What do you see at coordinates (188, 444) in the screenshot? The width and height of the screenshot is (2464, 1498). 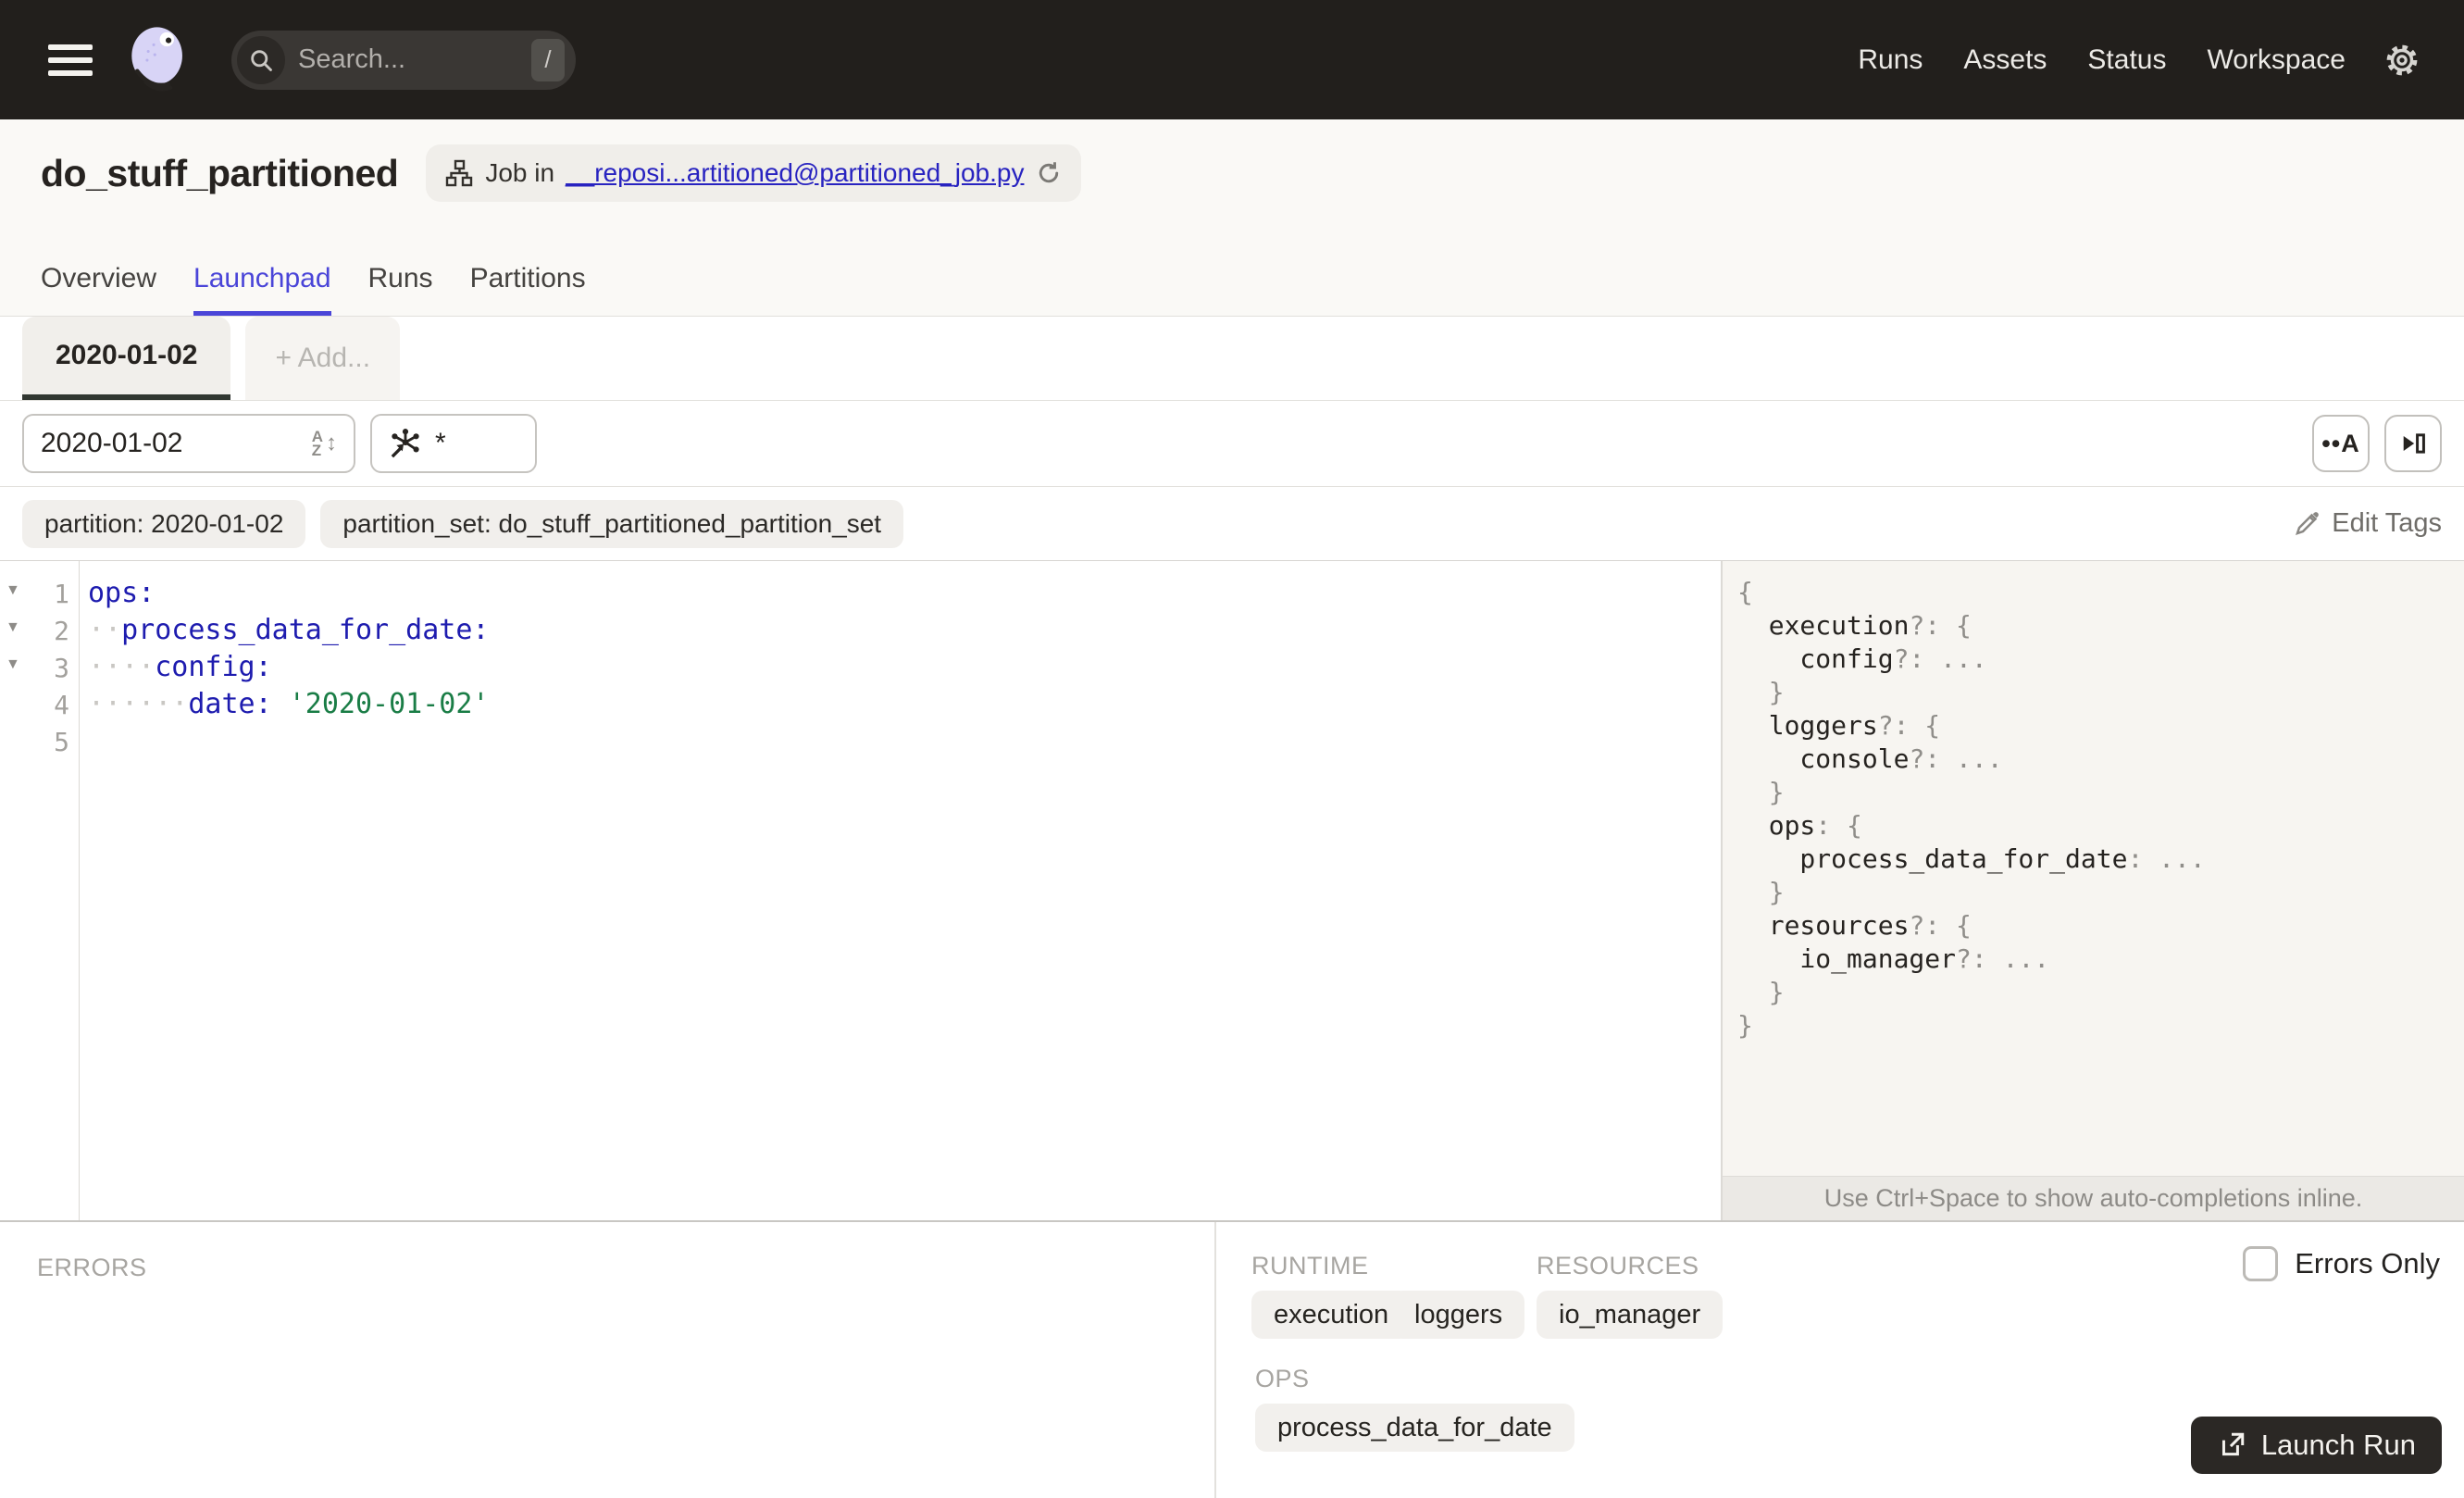 I see `partition-select: 2020-01-02 AZ ↕` at bounding box center [188, 444].